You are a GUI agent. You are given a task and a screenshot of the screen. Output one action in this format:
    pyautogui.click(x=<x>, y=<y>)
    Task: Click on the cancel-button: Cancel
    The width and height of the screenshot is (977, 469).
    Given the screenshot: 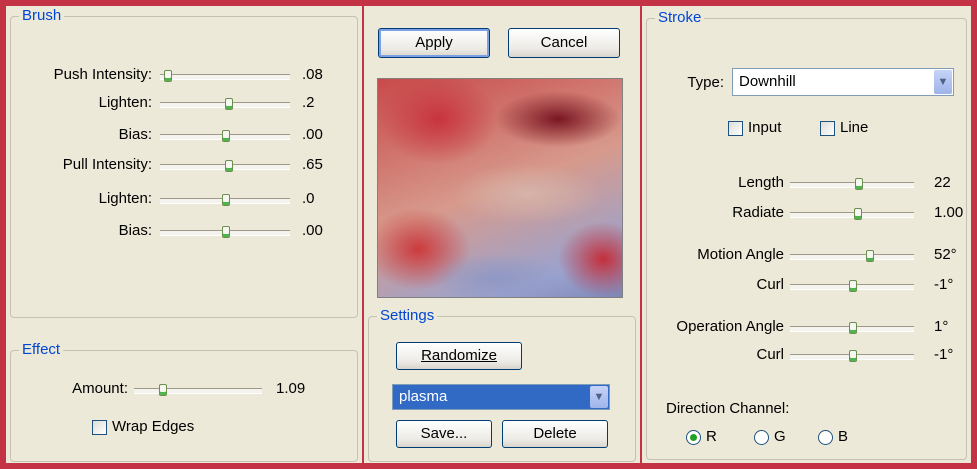 What is the action you would take?
    pyautogui.click(x=564, y=43)
    